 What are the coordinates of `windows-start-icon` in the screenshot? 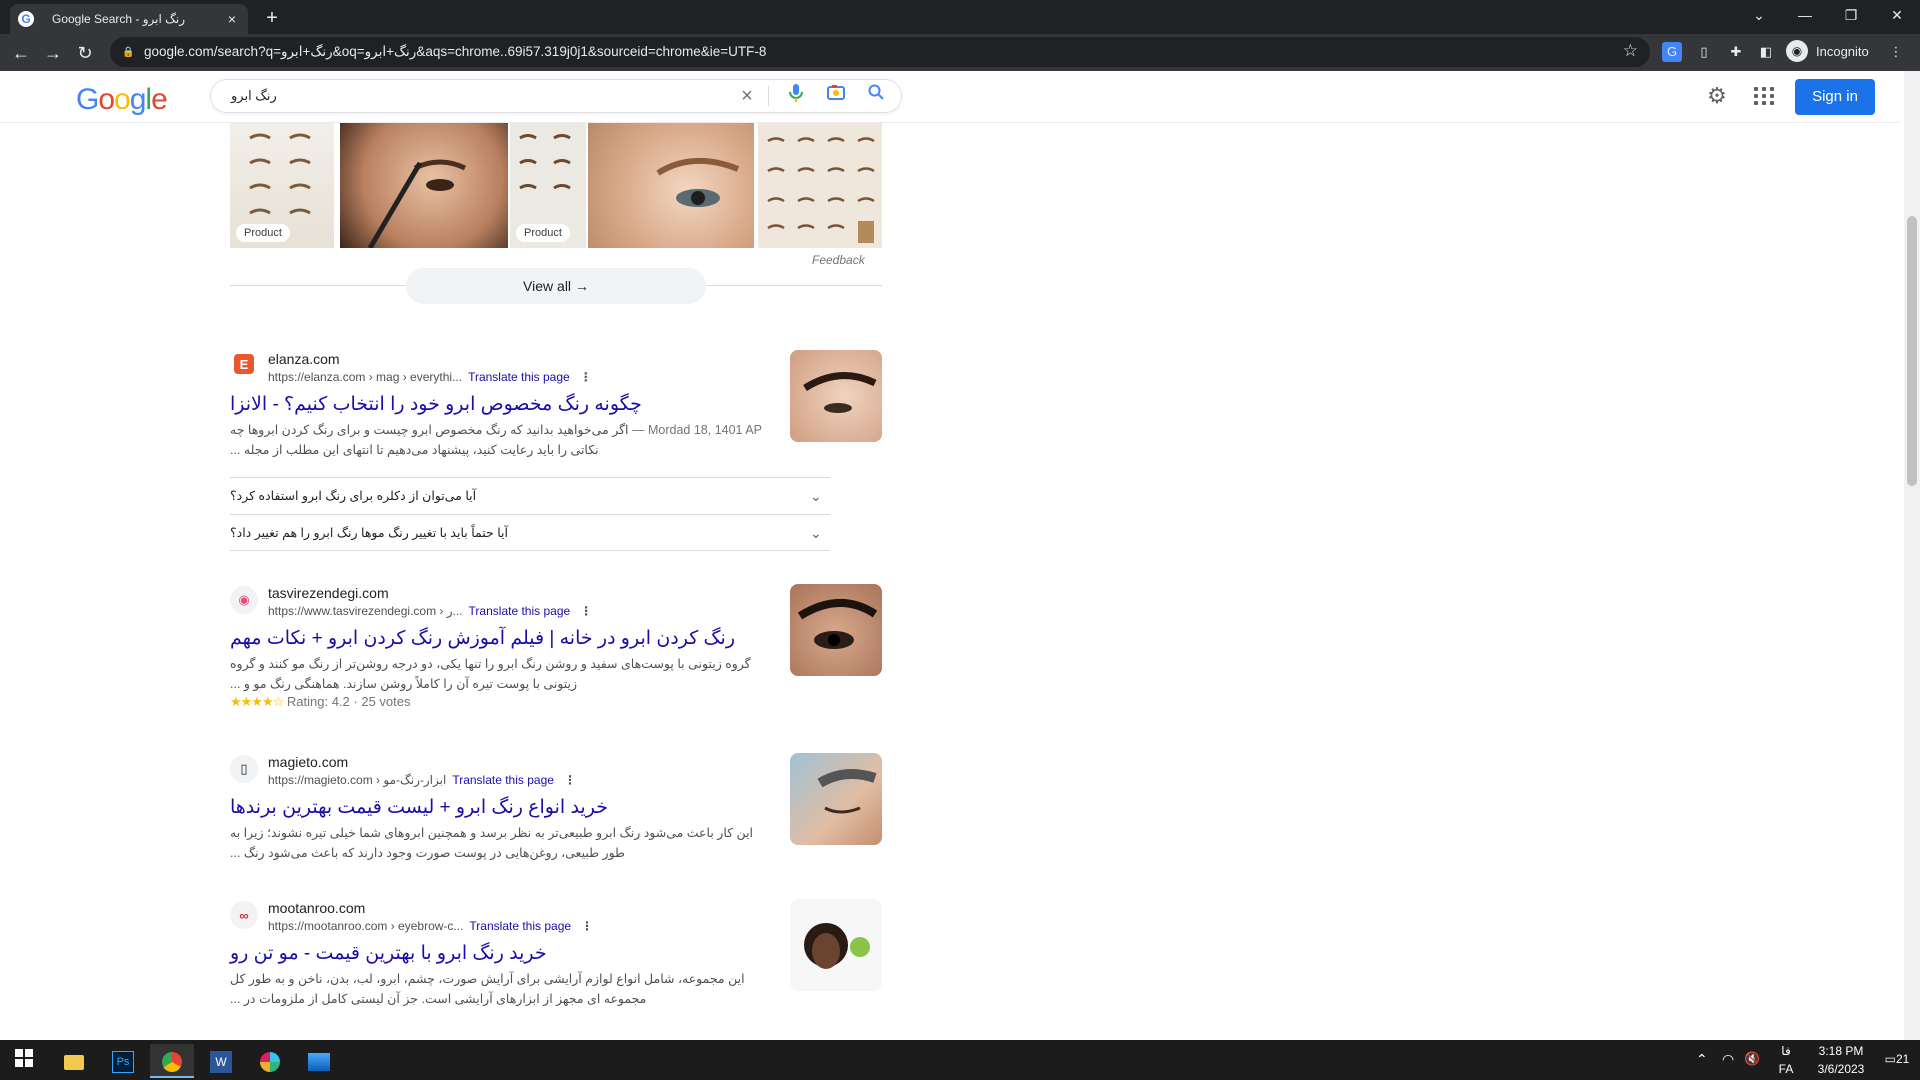 It's located at (24, 1061).